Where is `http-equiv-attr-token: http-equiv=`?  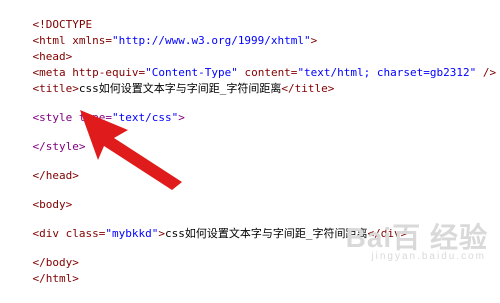 http-equiv-attr-token: http-equiv= is located at coordinates (105, 72).